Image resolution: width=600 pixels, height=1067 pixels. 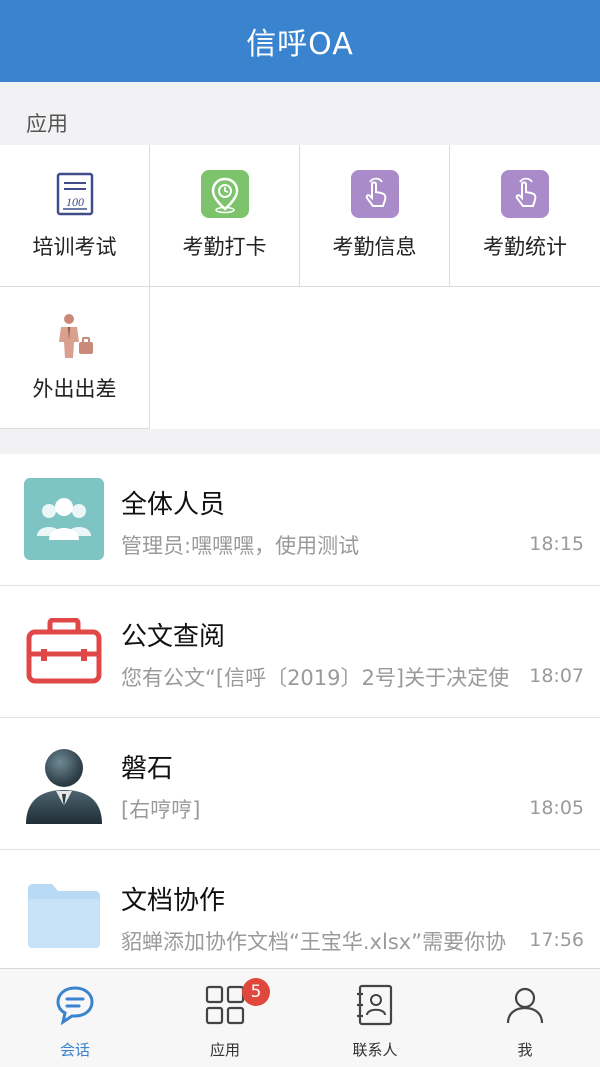 I want to click on tab-conversations: 会话, so click(x=75, y=1018).